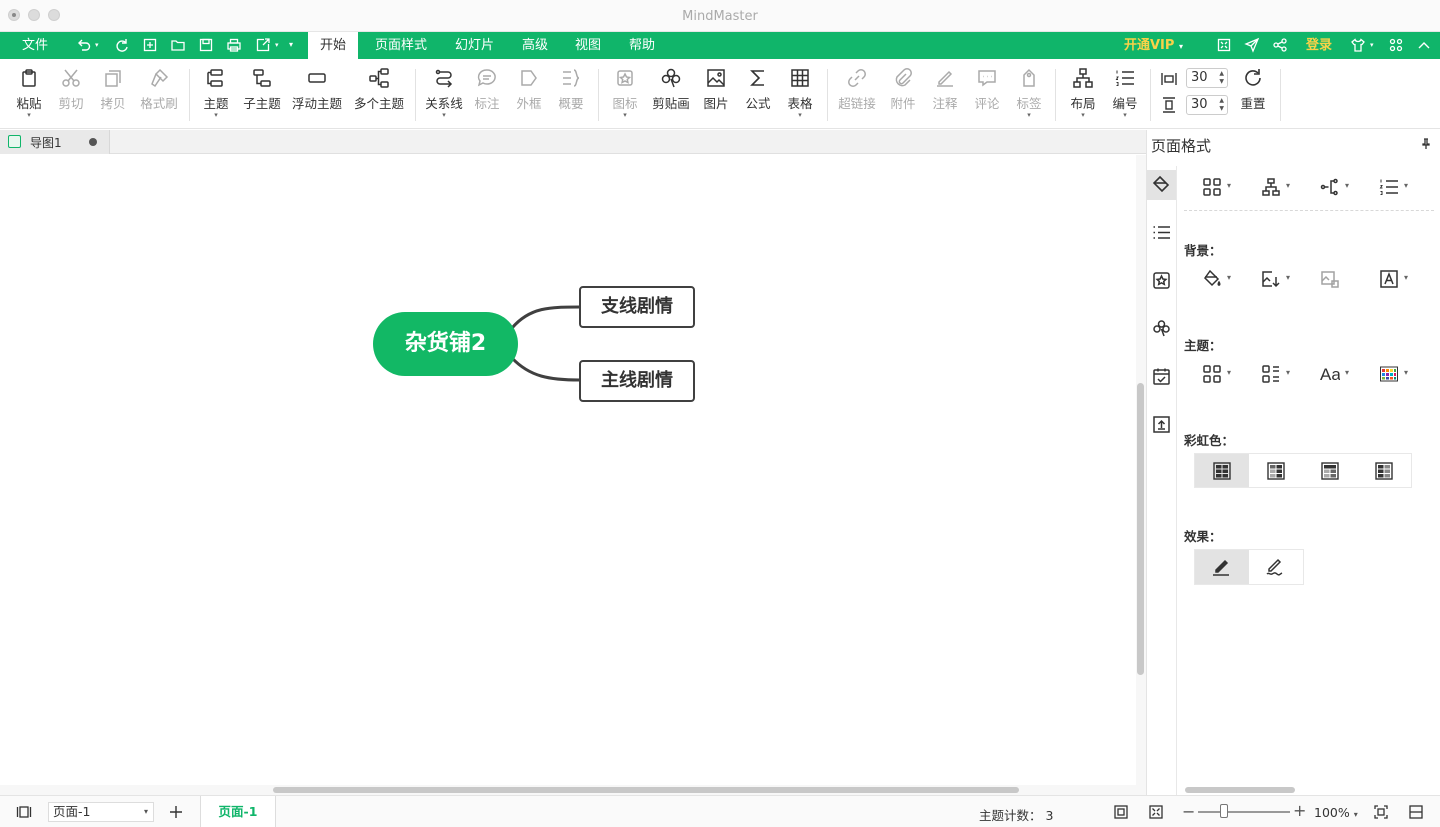 The width and height of the screenshot is (1440, 827). I want to click on structure-button: ▾, so click(1281, 187).